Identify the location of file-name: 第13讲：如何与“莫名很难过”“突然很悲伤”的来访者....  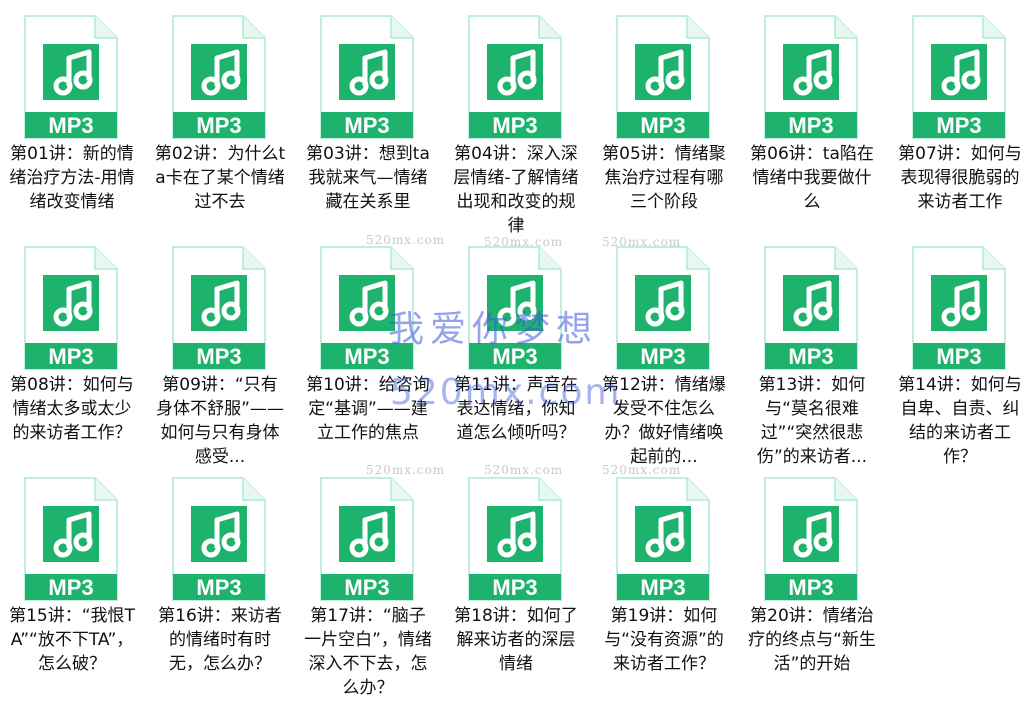
(812, 421).